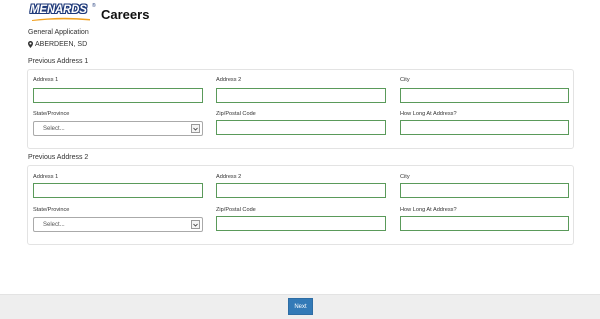  What do you see at coordinates (30, 44) in the screenshot?
I see `map-pin-icon` at bounding box center [30, 44].